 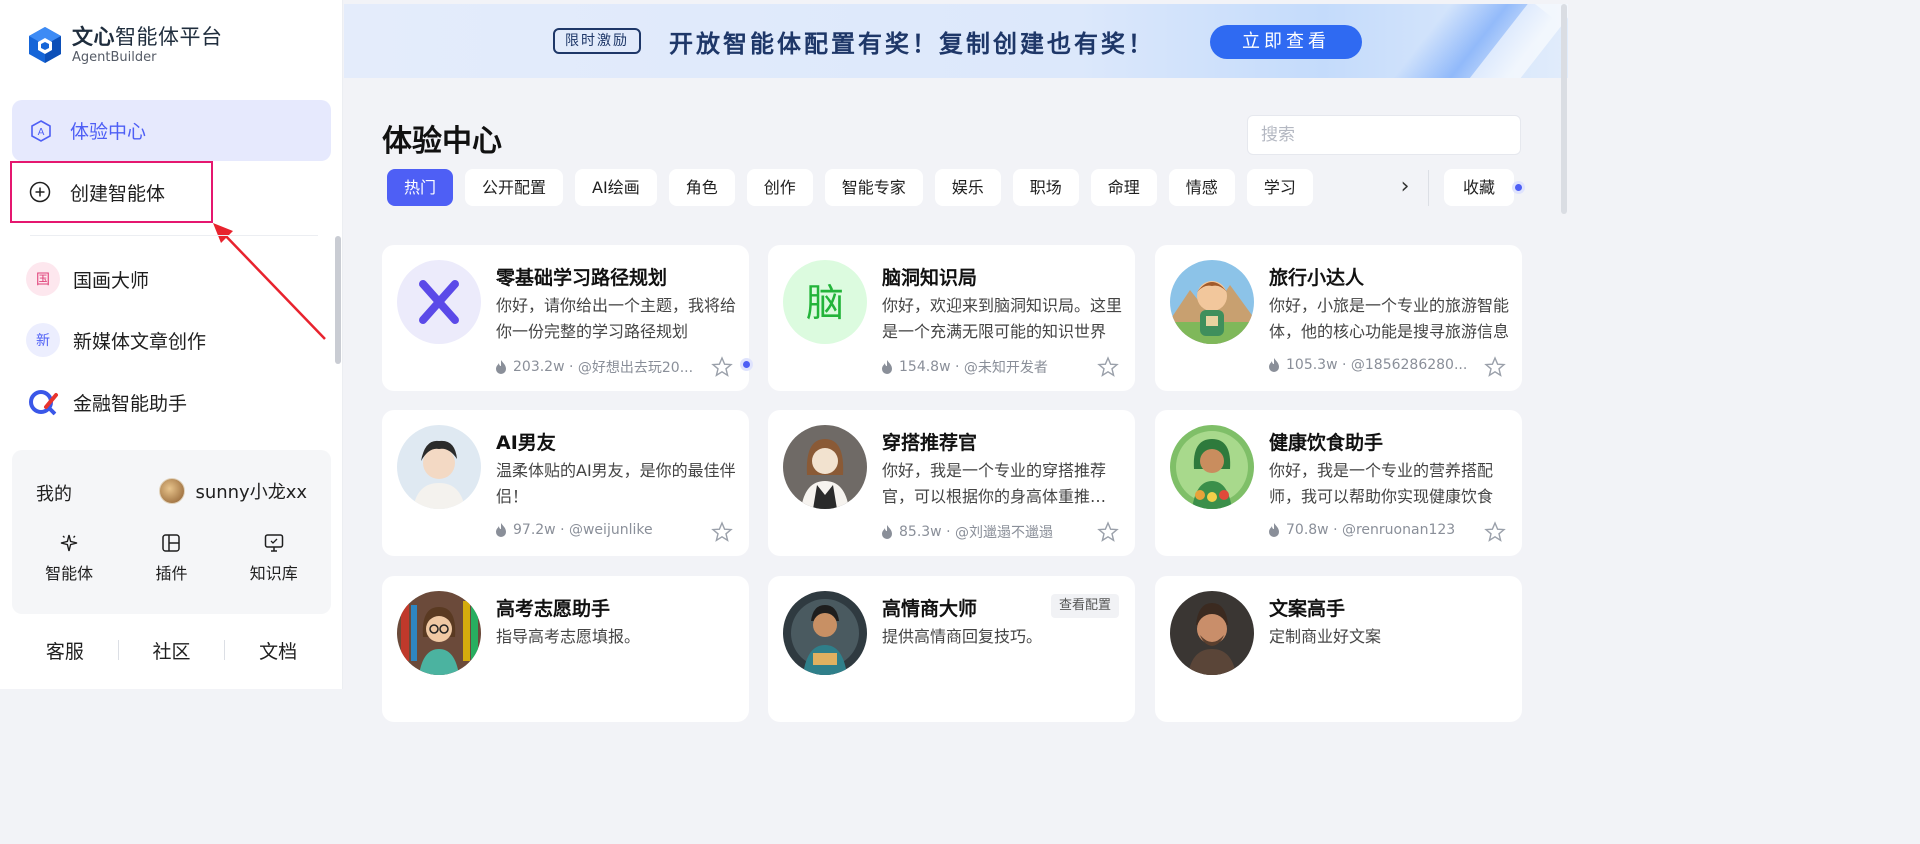 I want to click on agent-description: 你好，我是一个专业的营养搭配师，我可以帮助你实现健康饮食, so click(x=1381, y=483).